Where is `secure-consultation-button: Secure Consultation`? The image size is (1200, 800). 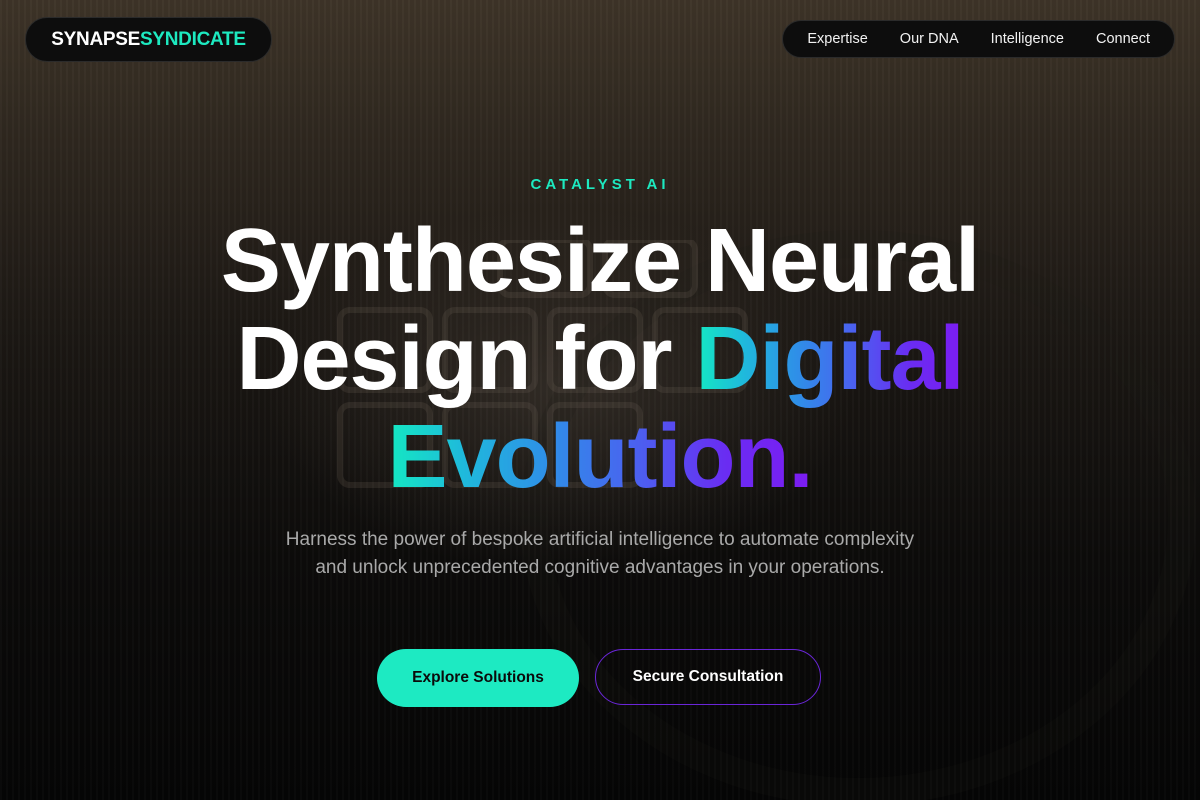
secure-consultation-button: Secure Consultation is located at coordinates (708, 677).